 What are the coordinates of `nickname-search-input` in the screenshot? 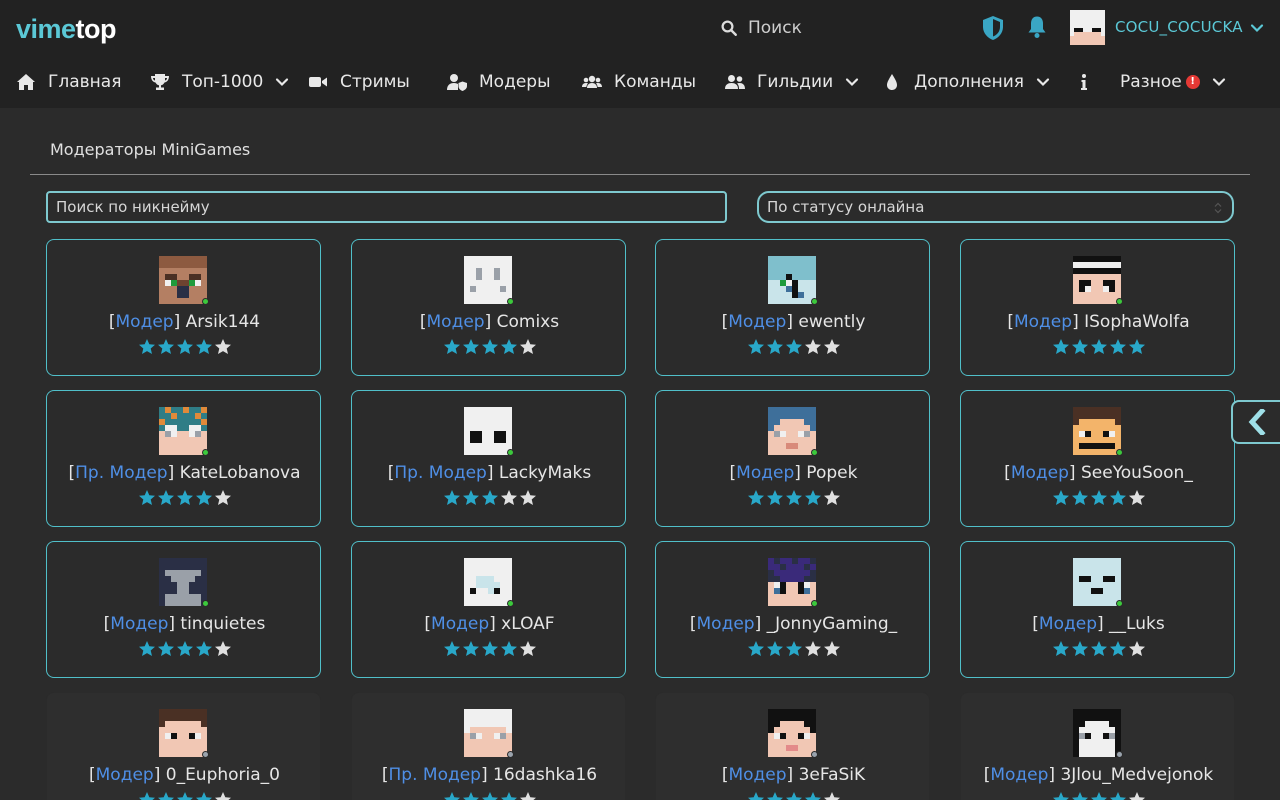 It's located at (386, 207).